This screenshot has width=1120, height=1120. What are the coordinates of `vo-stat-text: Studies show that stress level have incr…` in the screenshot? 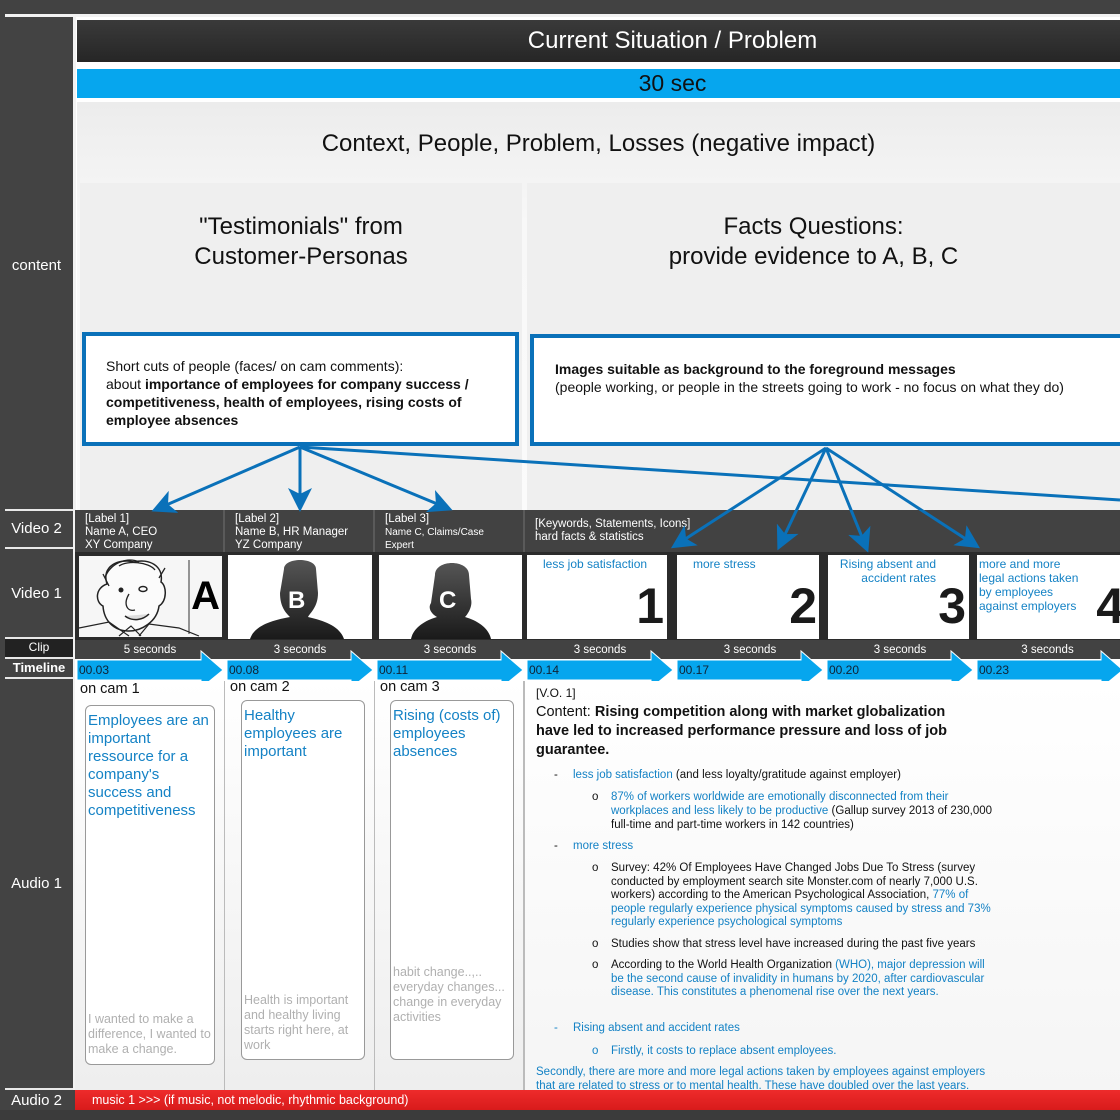 It's located at (793, 944).